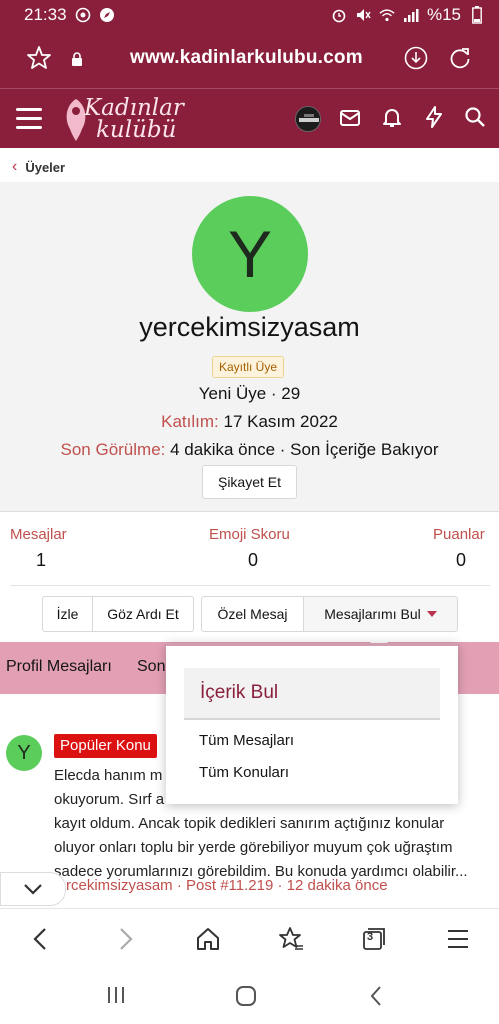 This screenshot has height=1024, width=499. What do you see at coordinates (376, 998) in the screenshot?
I see `system-back-icon` at bounding box center [376, 998].